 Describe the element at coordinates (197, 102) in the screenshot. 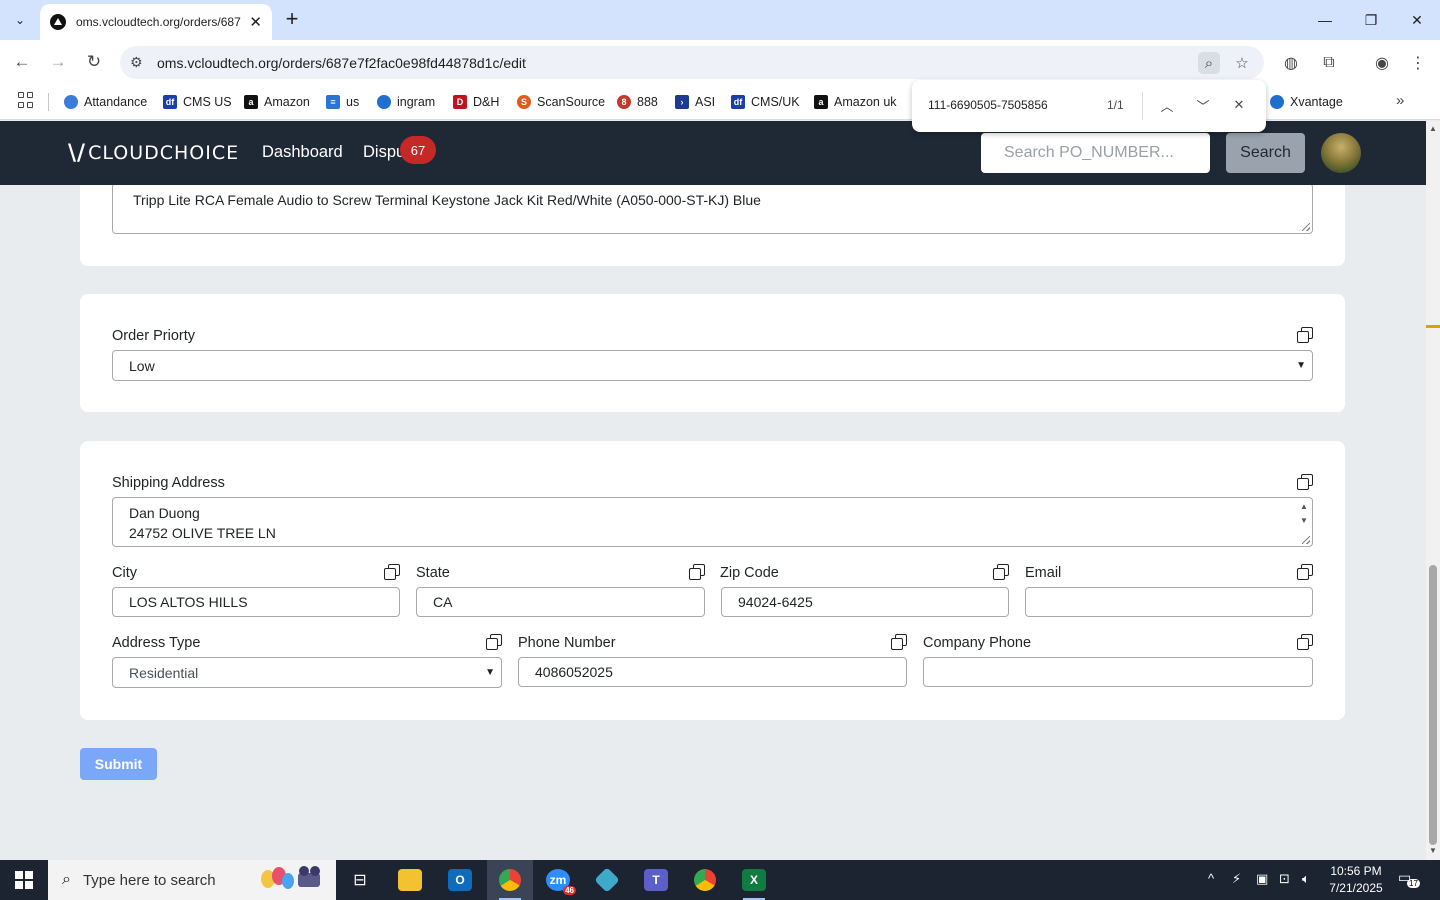

I see `bookmark-cms-us: df CMS US` at that location.